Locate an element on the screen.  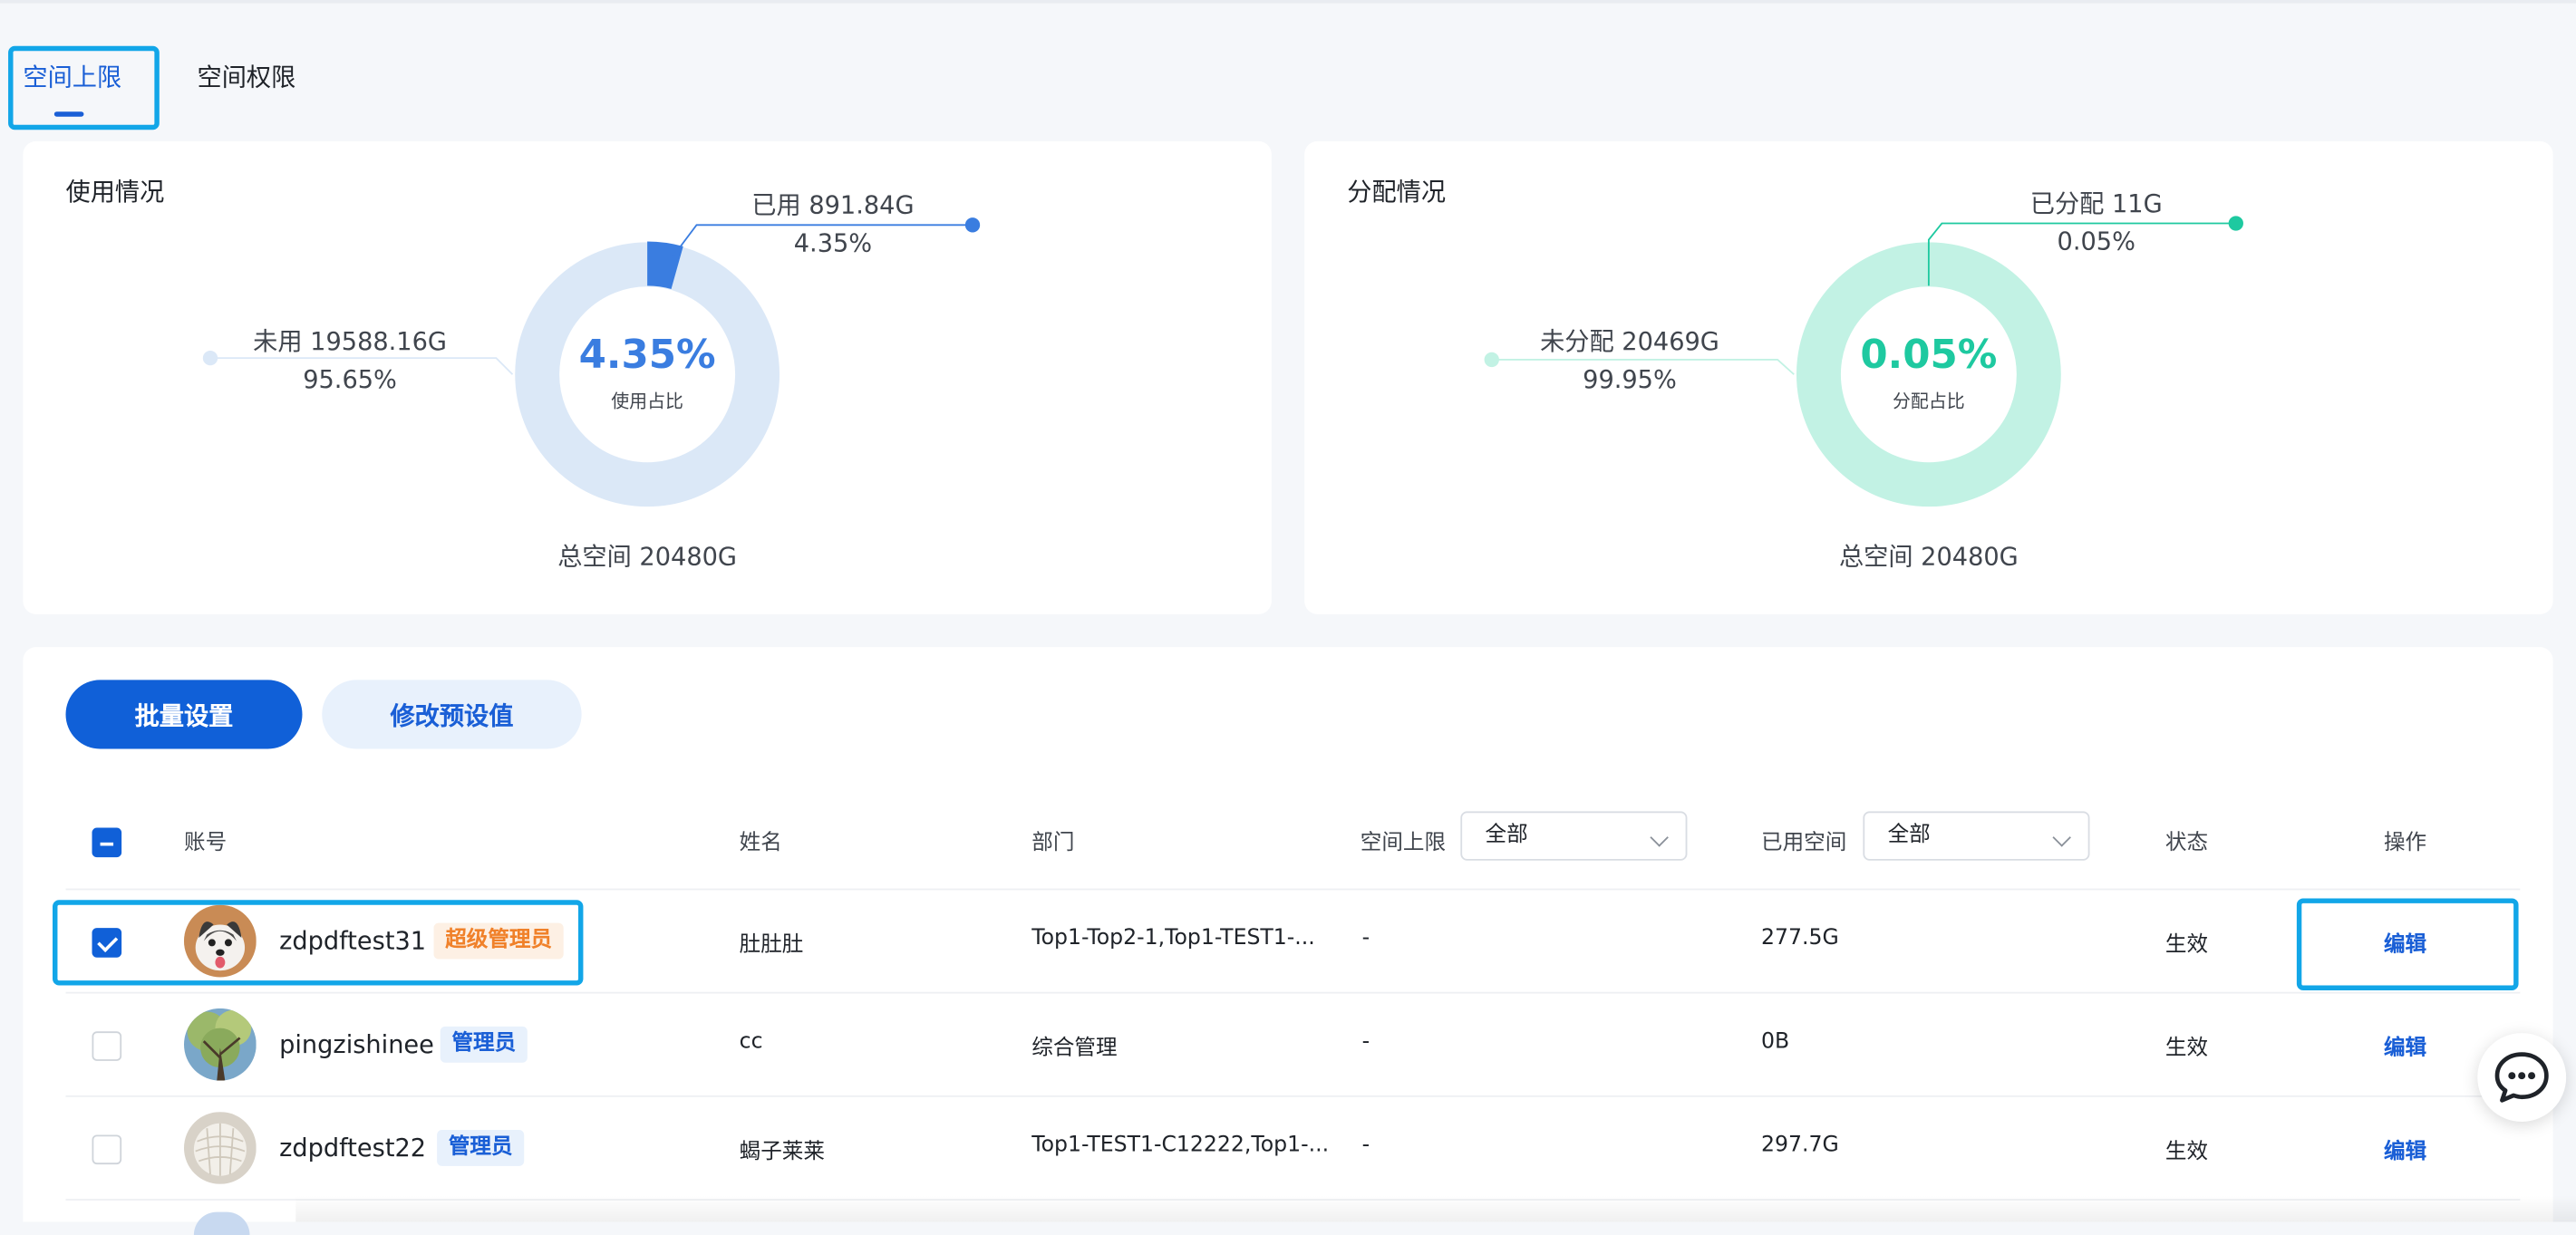
select-all-checkbox is located at coordinates (107, 842).